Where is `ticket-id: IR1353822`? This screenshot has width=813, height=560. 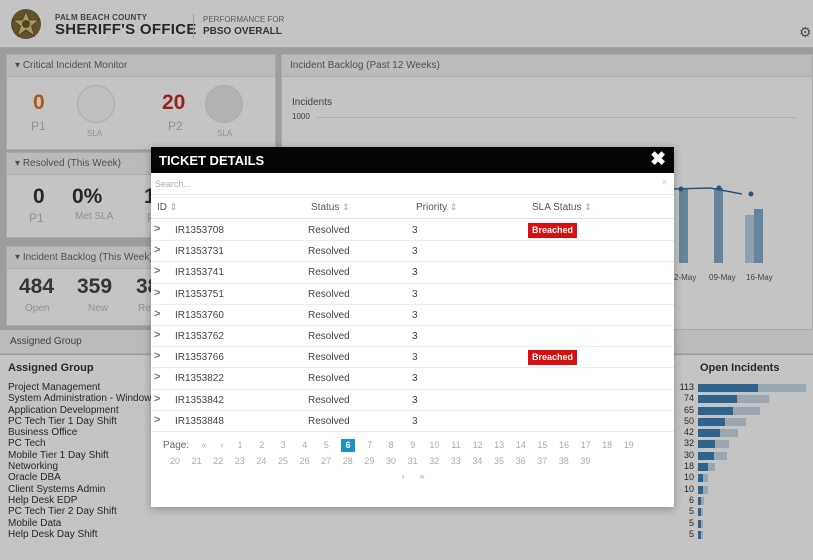 ticket-id: IR1353822 is located at coordinates (199, 379).